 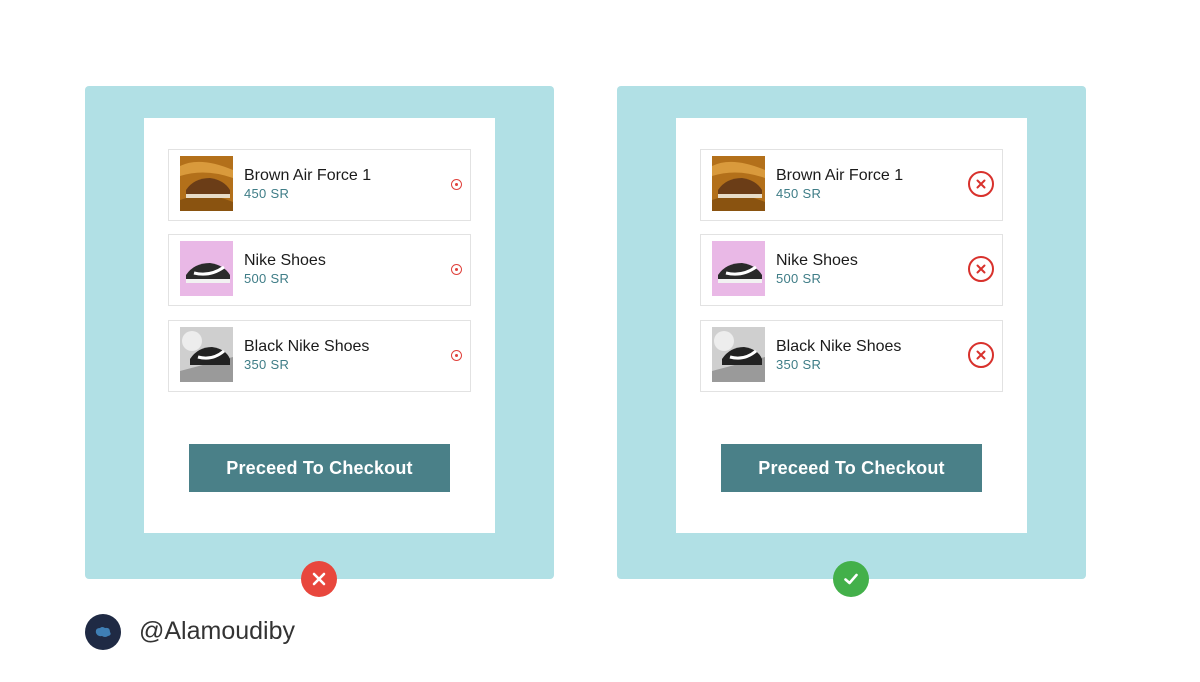 I want to click on author-handle: @Alamoudiby, so click(x=217, y=631).